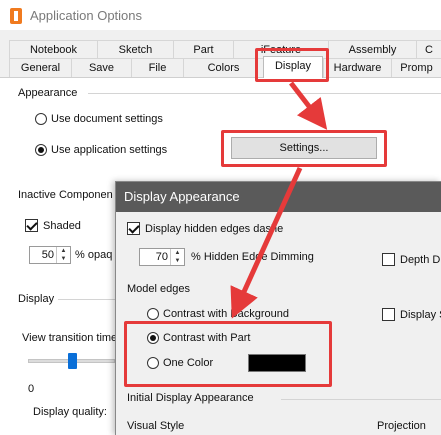 The width and height of the screenshot is (441, 435). What do you see at coordinates (388, 314) in the screenshot?
I see `display-si-checkbox` at bounding box center [388, 314].